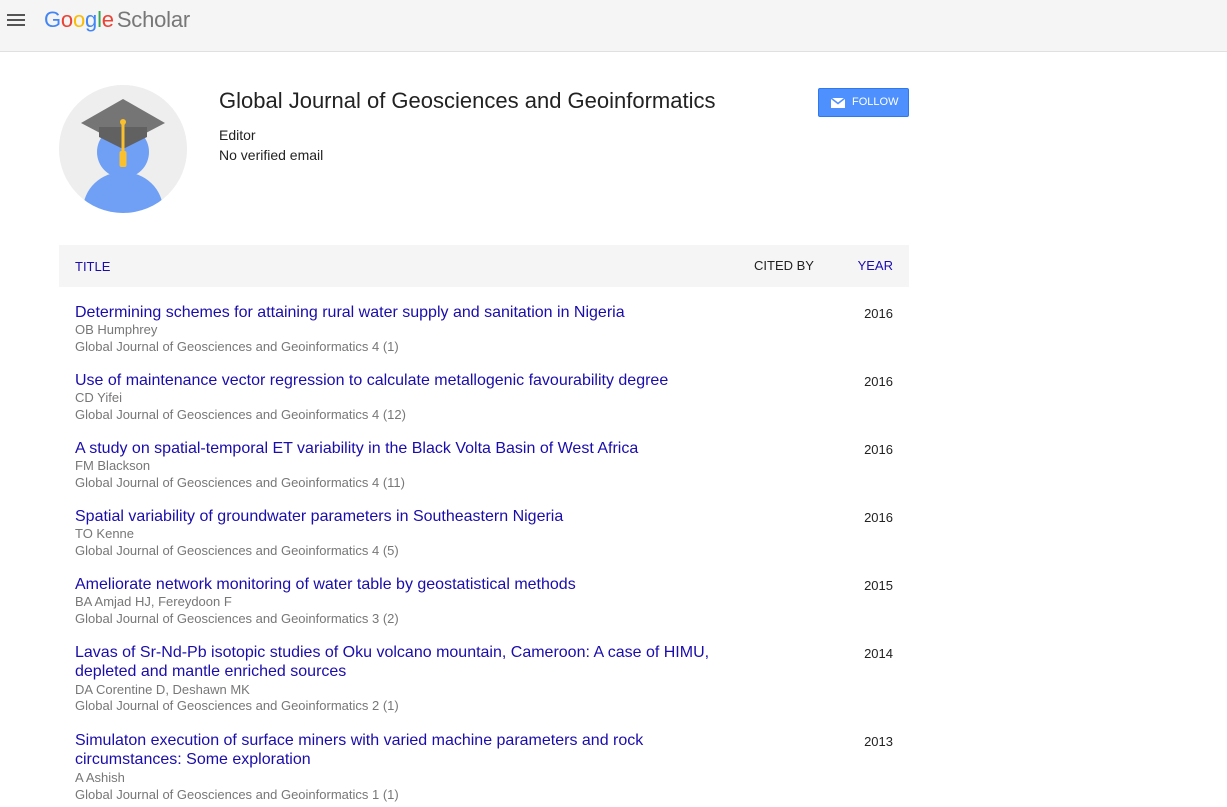 This screenshot has width=1227, height=807. I want to click on graduate-avatar-icon, so click(123, 149).